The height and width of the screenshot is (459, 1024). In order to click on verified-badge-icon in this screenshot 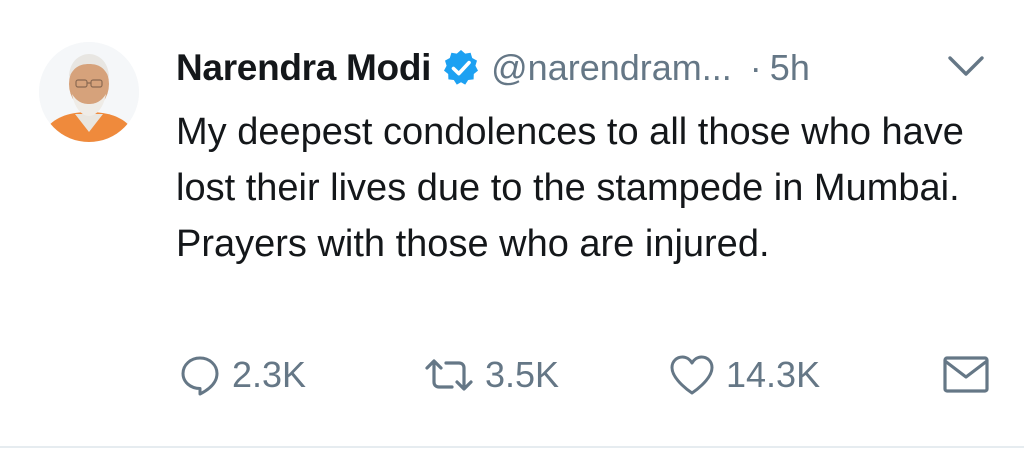, I will do `click(461, 68)`.